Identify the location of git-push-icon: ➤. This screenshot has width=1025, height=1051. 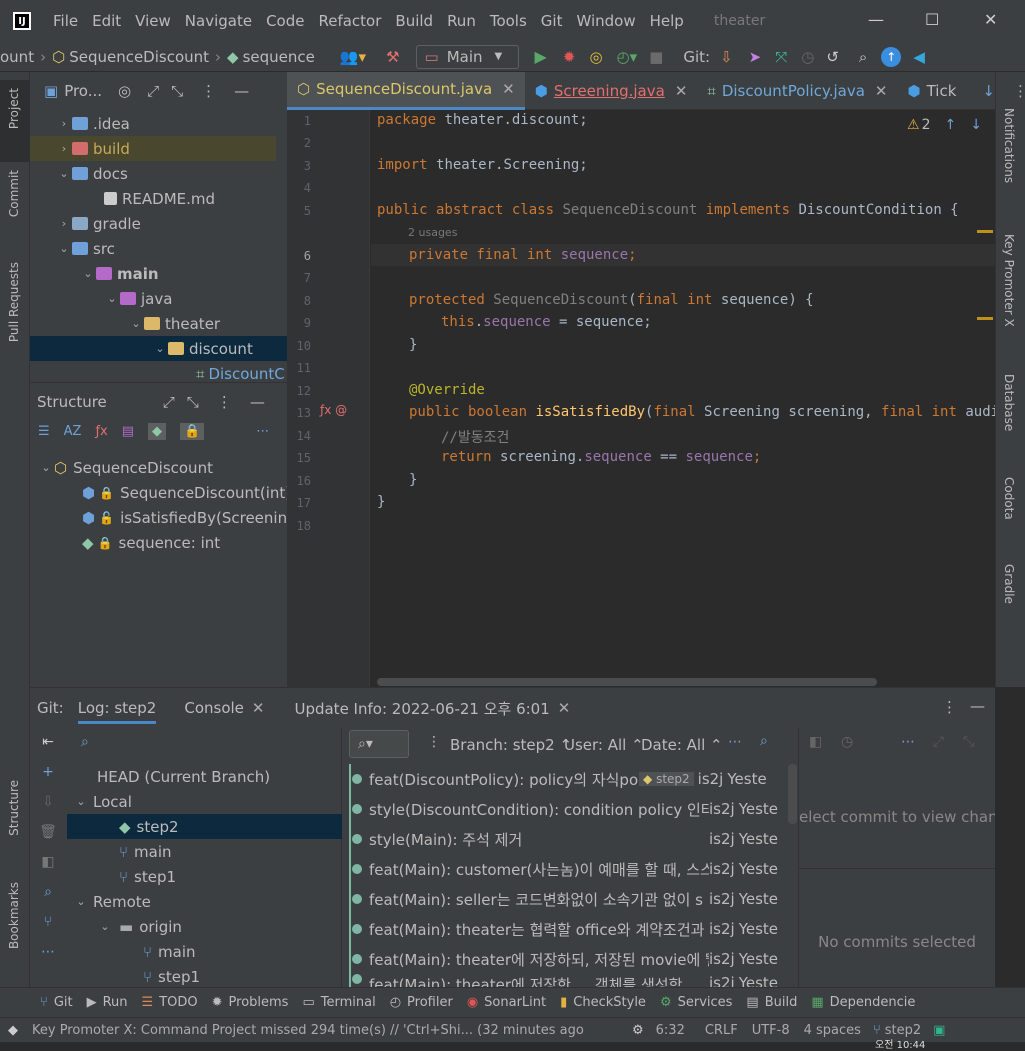
(755, 57).